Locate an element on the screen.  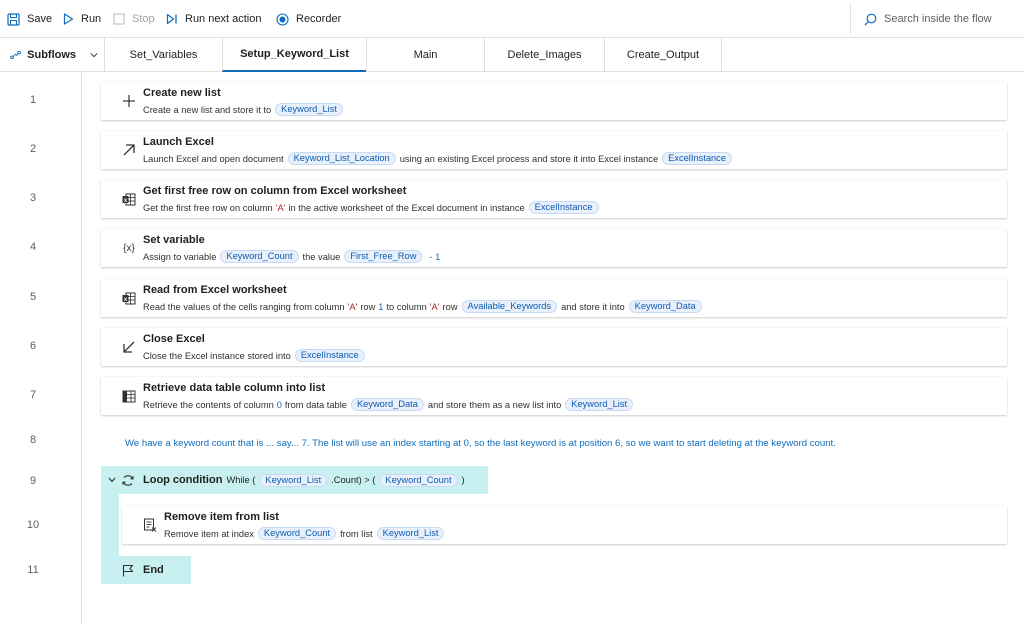
desc-text: the value is located at coordinates (321, 256).